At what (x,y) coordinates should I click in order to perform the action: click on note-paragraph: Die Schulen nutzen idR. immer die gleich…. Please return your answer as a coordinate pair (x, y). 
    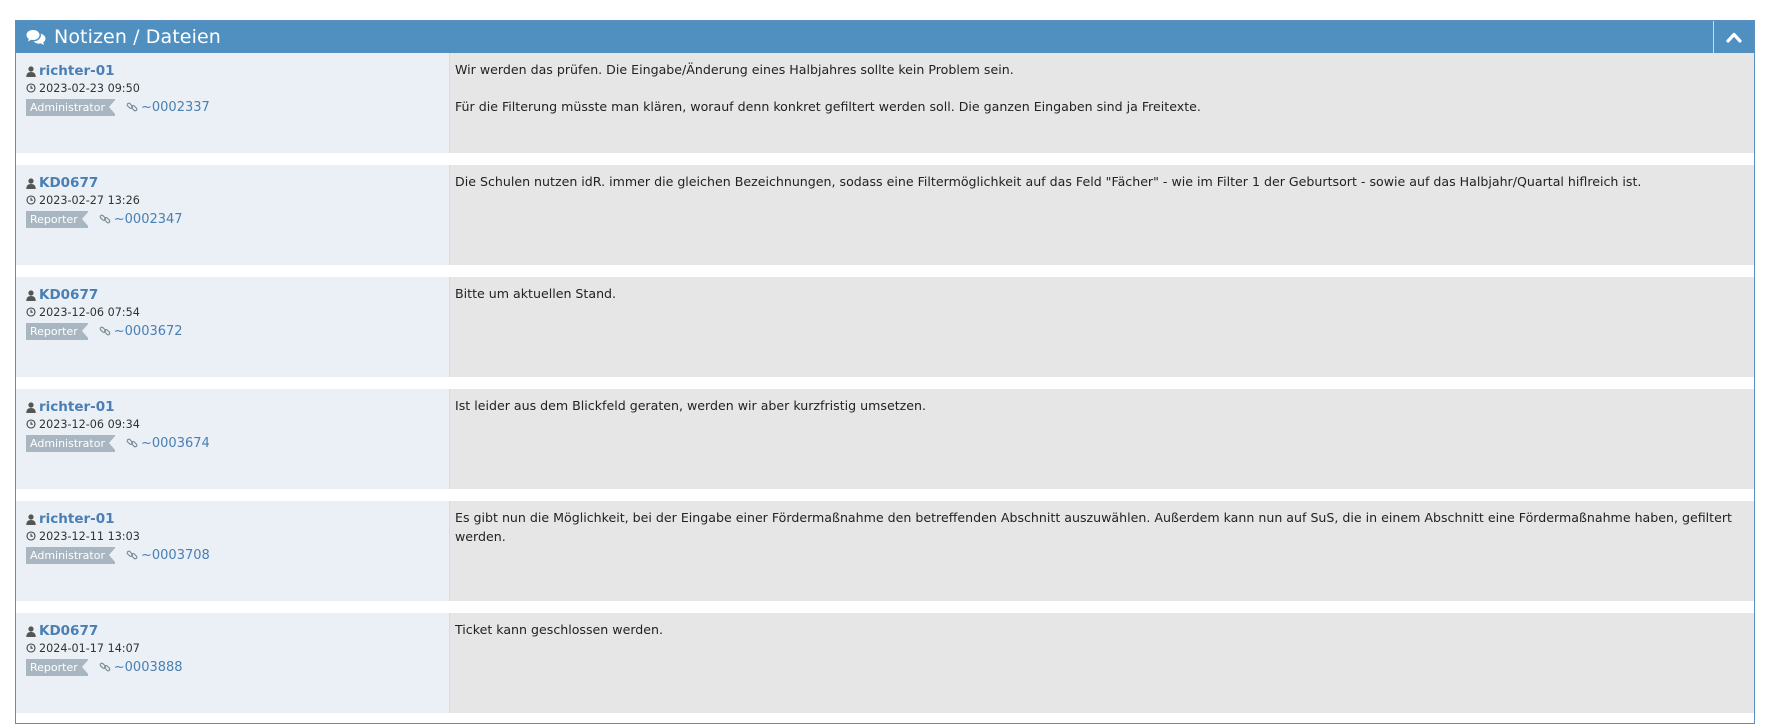
    Looking at the image, I should click on (1048, 181).